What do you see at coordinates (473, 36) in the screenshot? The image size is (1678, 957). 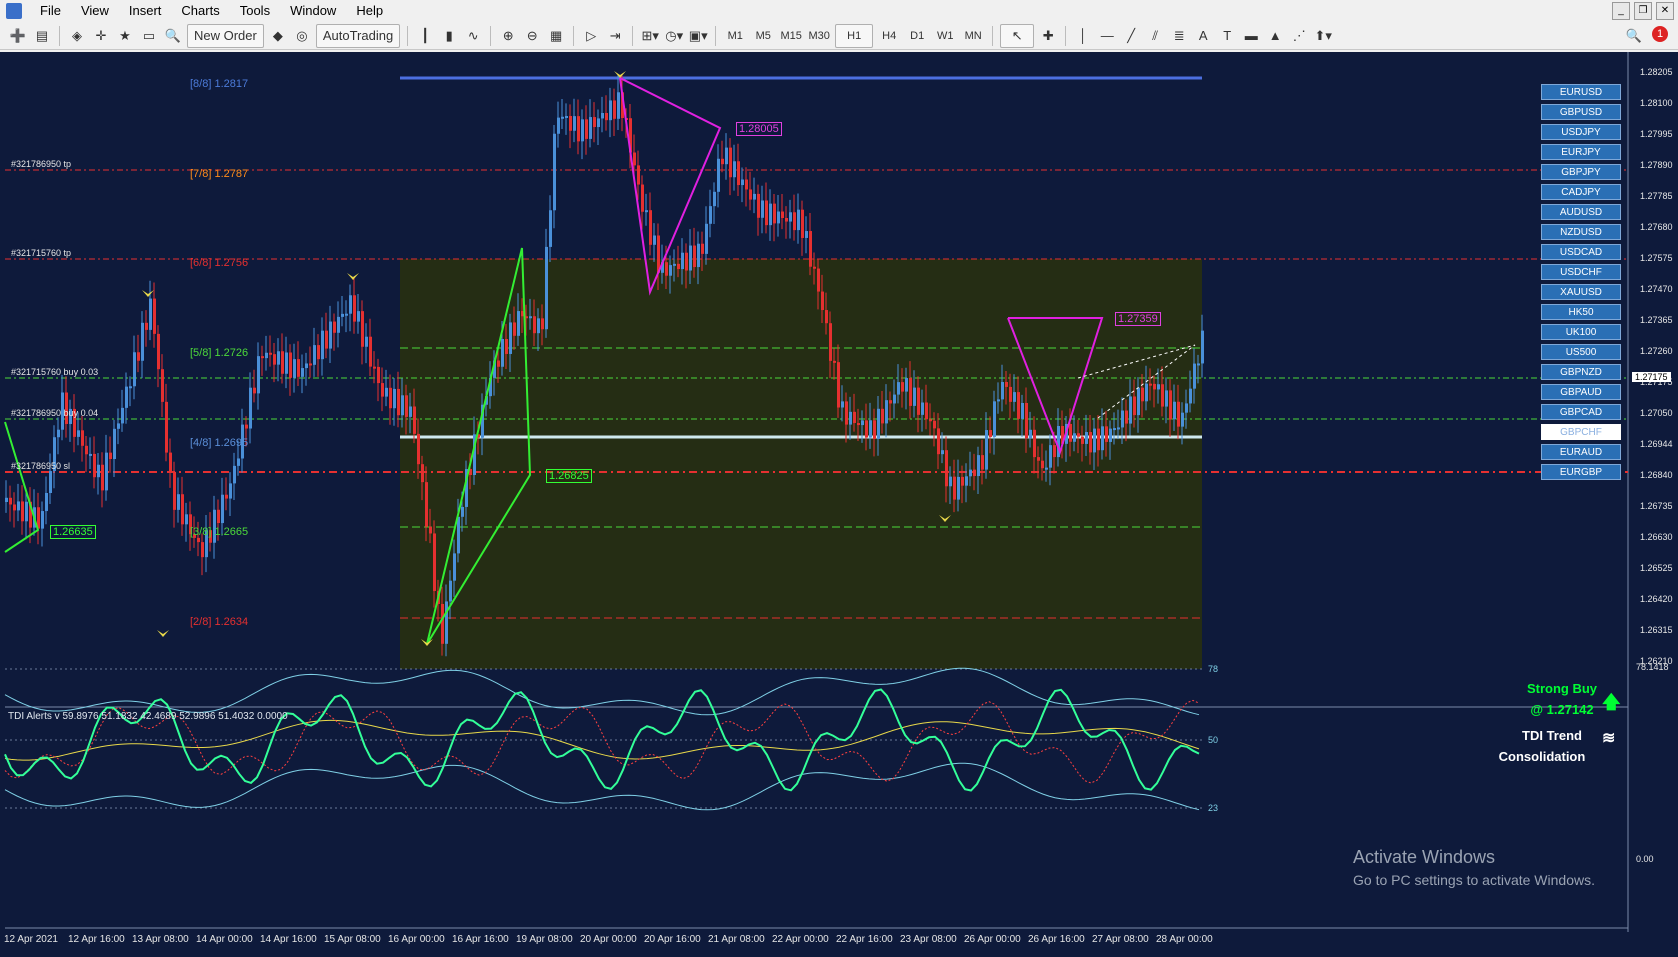 I see `line-chart-icon: ∿` at bounding box center [473, 36].